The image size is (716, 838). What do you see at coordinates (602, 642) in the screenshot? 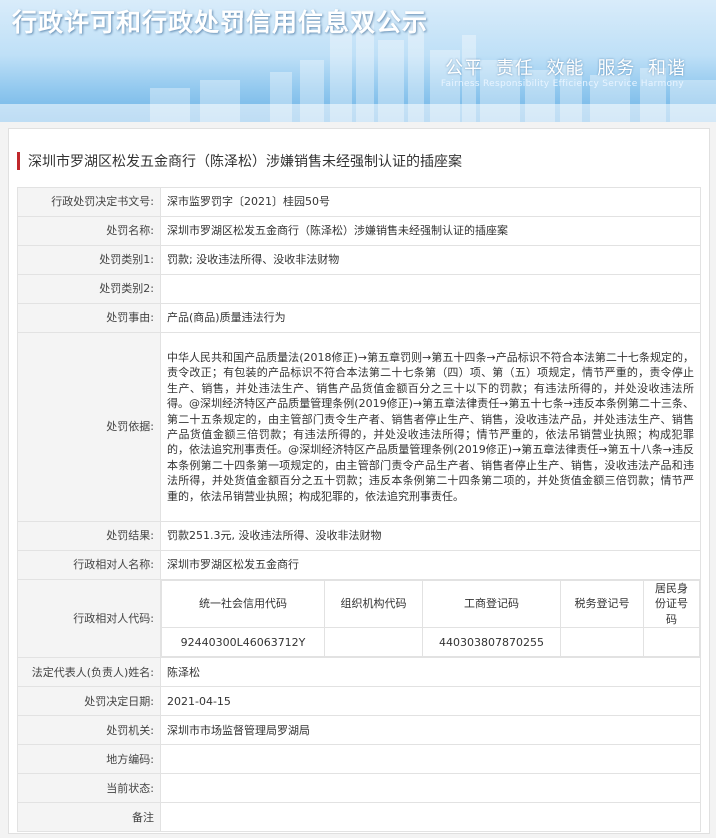
I see `value-tax-reg` at bounding box center [602, 642].